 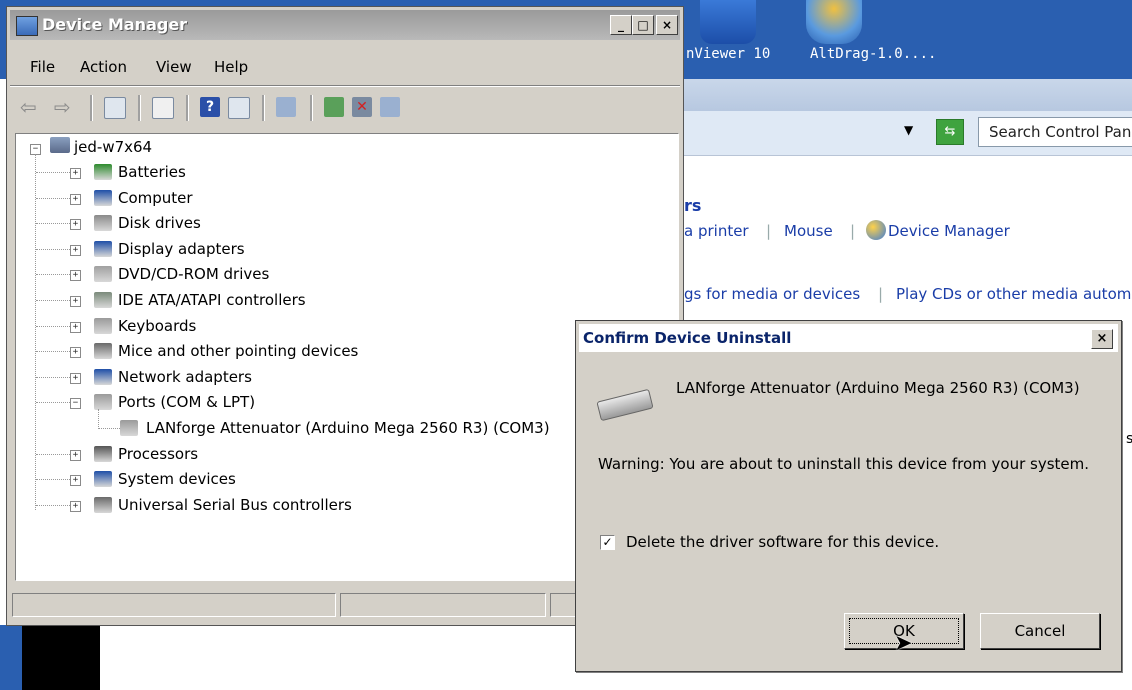 What do you see at coordinates (667, 25) in the screenshot?
I see `close-button: ×` at bounding box center [667, 25].